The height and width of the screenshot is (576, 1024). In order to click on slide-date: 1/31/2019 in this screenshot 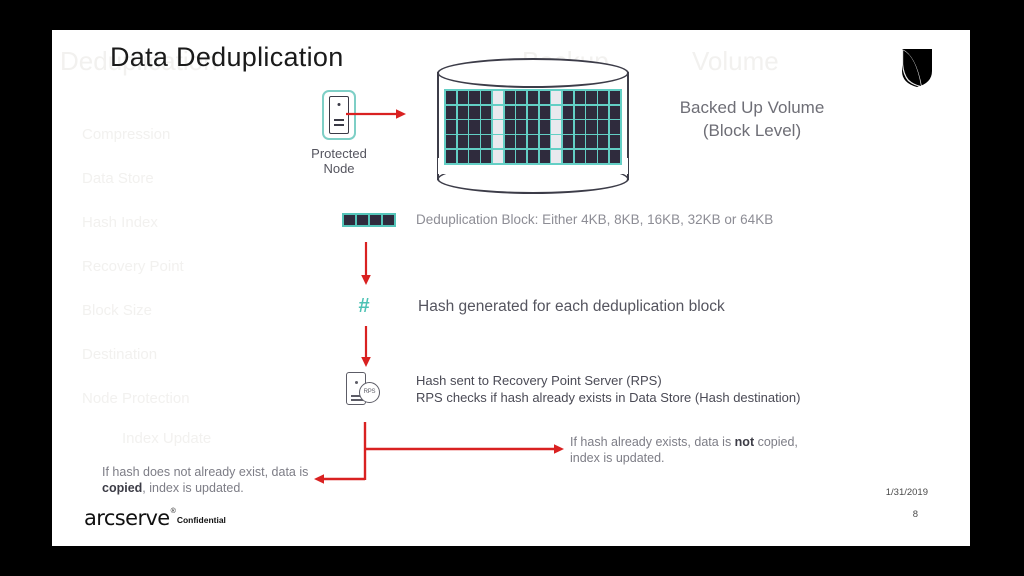, I will do `click(906, 492)`.